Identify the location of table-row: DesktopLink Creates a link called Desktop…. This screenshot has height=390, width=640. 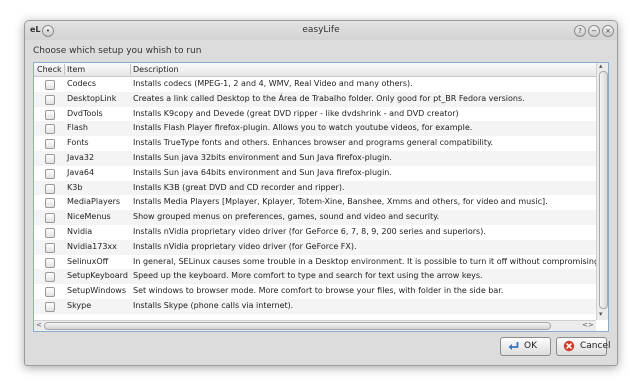
(315, 99).